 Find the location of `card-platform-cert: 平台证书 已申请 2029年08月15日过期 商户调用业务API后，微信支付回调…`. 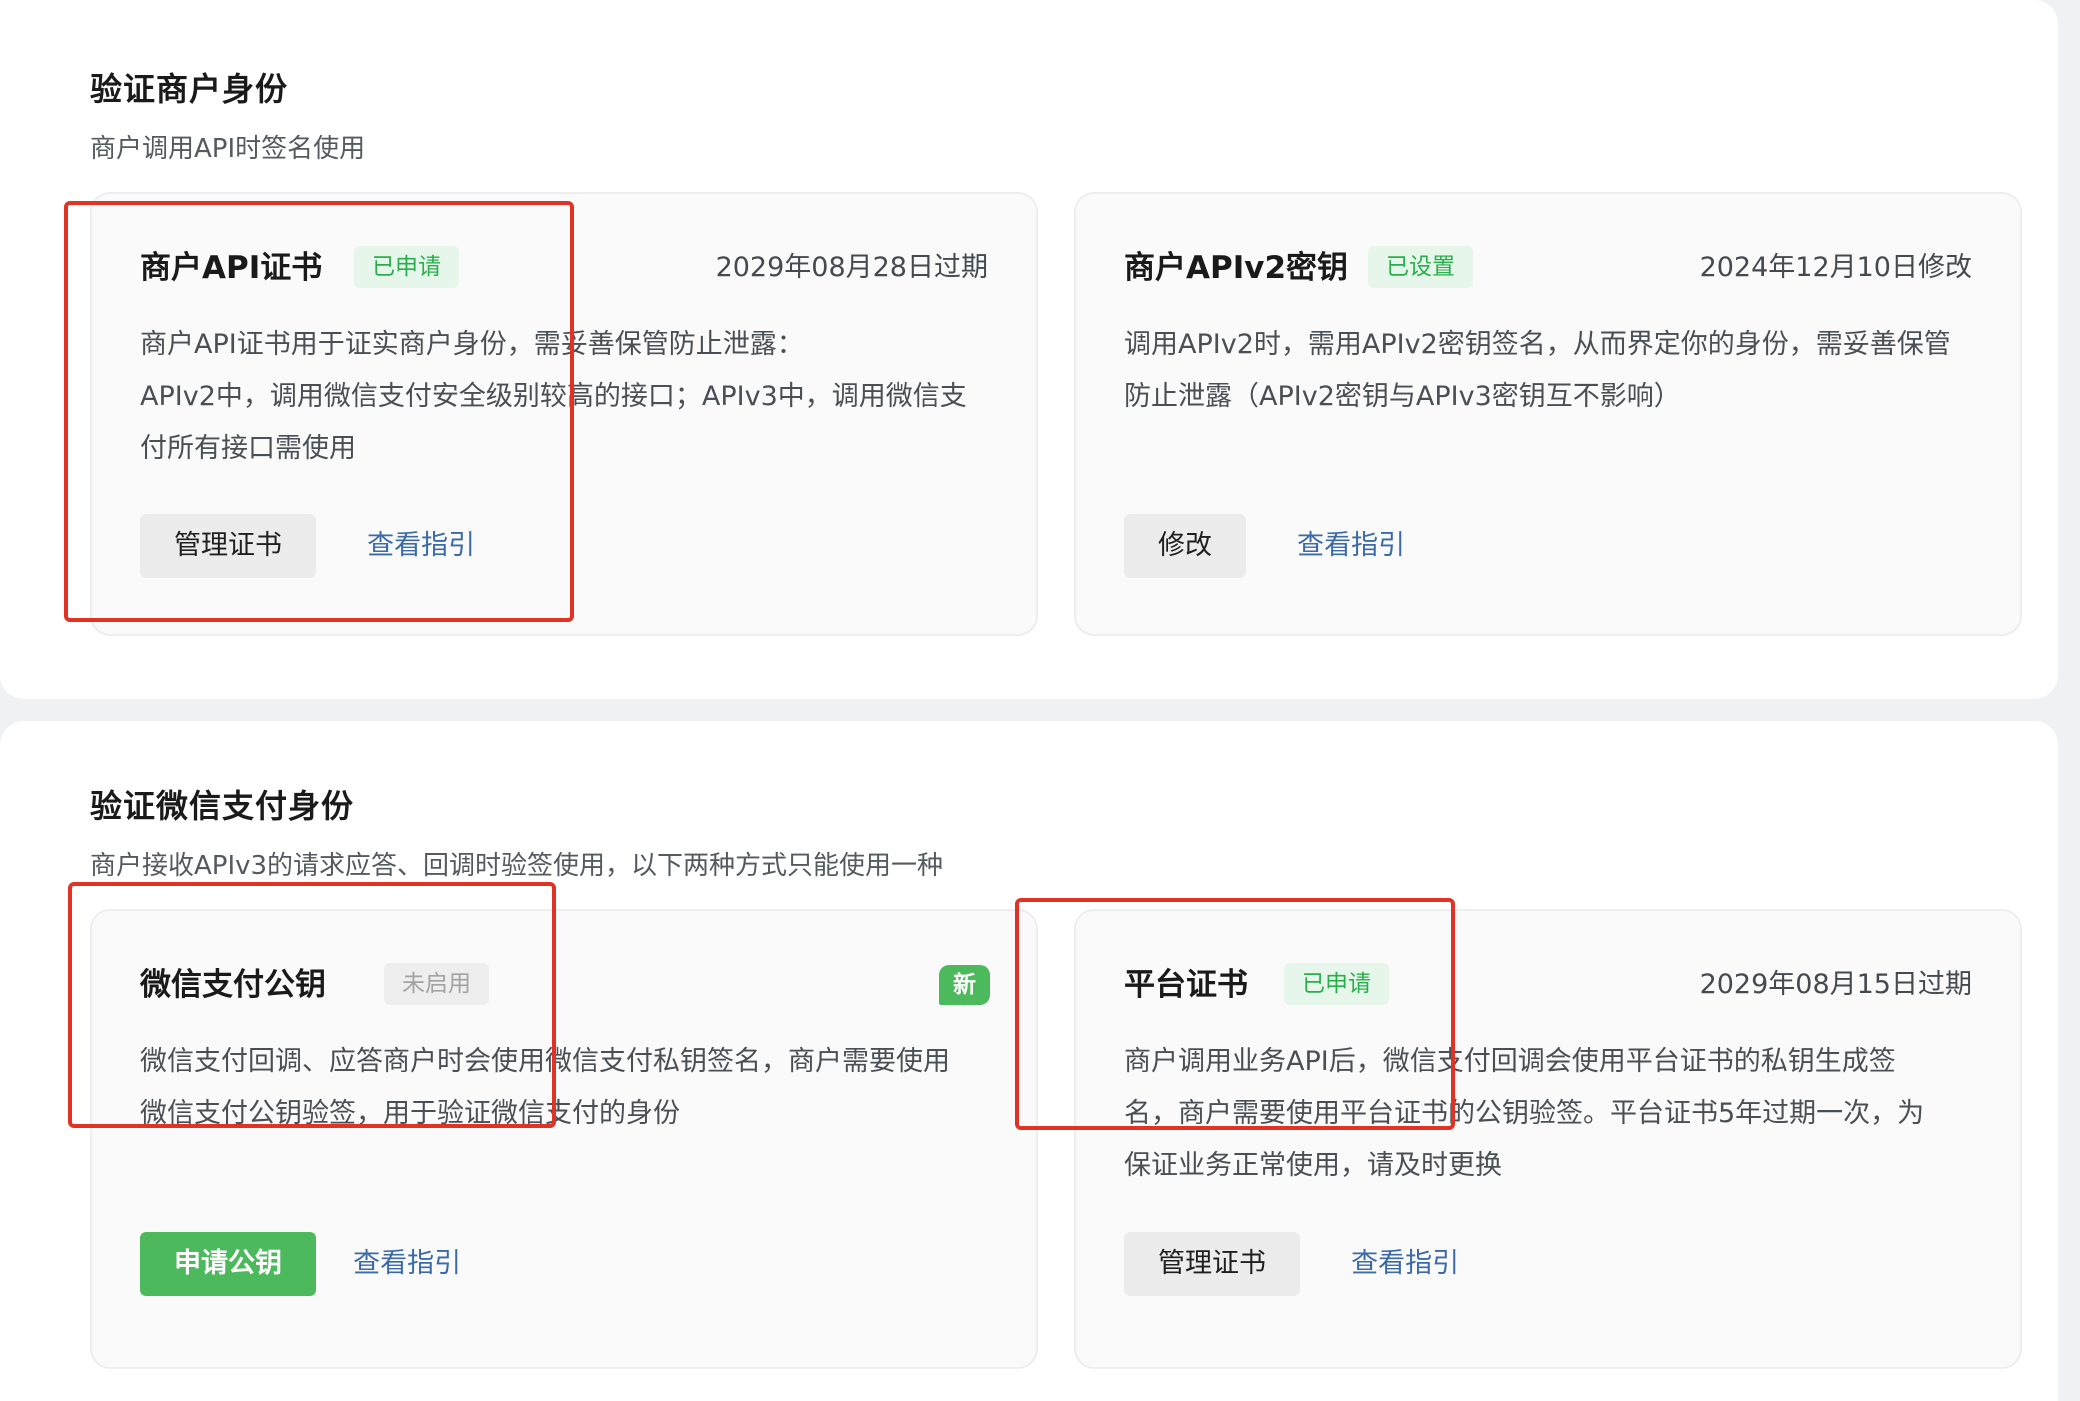

card-platform-cert: 平台证书 已申请 2029年08月15日过期 商户调用业务API后，微信支付回调… is located at coordinates (1548, 1139).